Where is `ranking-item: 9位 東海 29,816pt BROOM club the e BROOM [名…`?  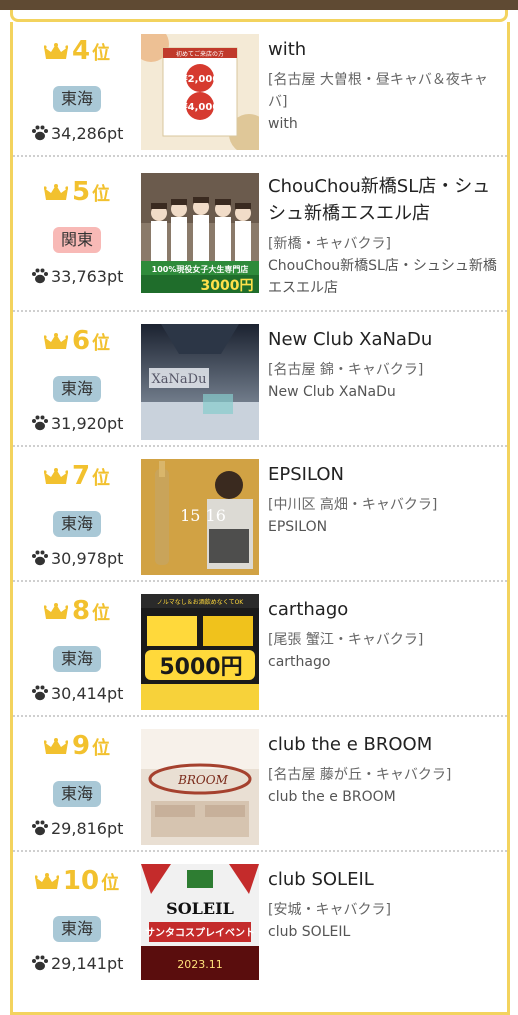 ranking-item: 9位 東海 29,816pt BROOM club the e BROOM [名… is located at coordinates (260, 784).